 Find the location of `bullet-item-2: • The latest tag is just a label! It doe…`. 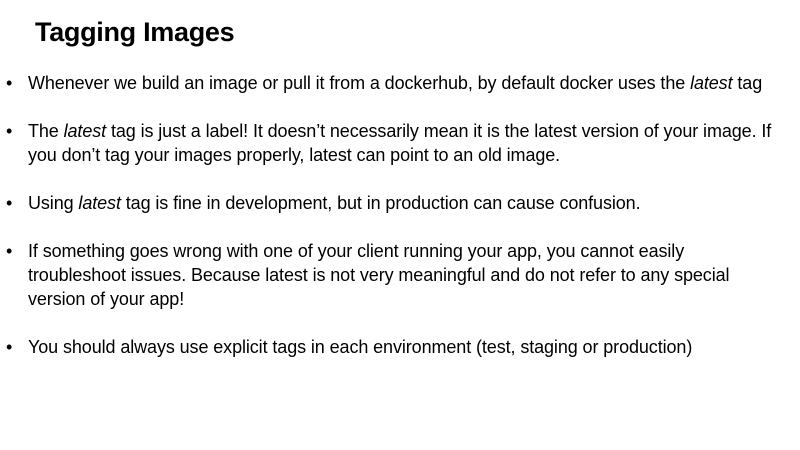

bullet-item-2: • The latest tag is just a label! It doe… is located at coordinates (396, 143).